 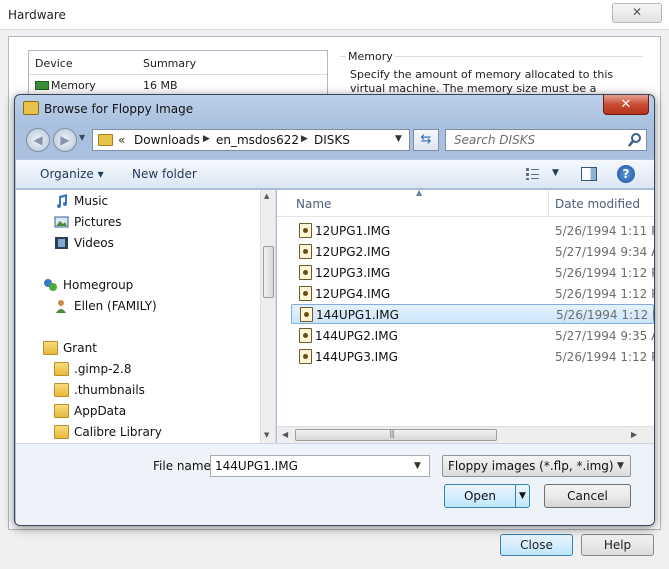 I want to click on videos-icon, so click(x=61, y=243).